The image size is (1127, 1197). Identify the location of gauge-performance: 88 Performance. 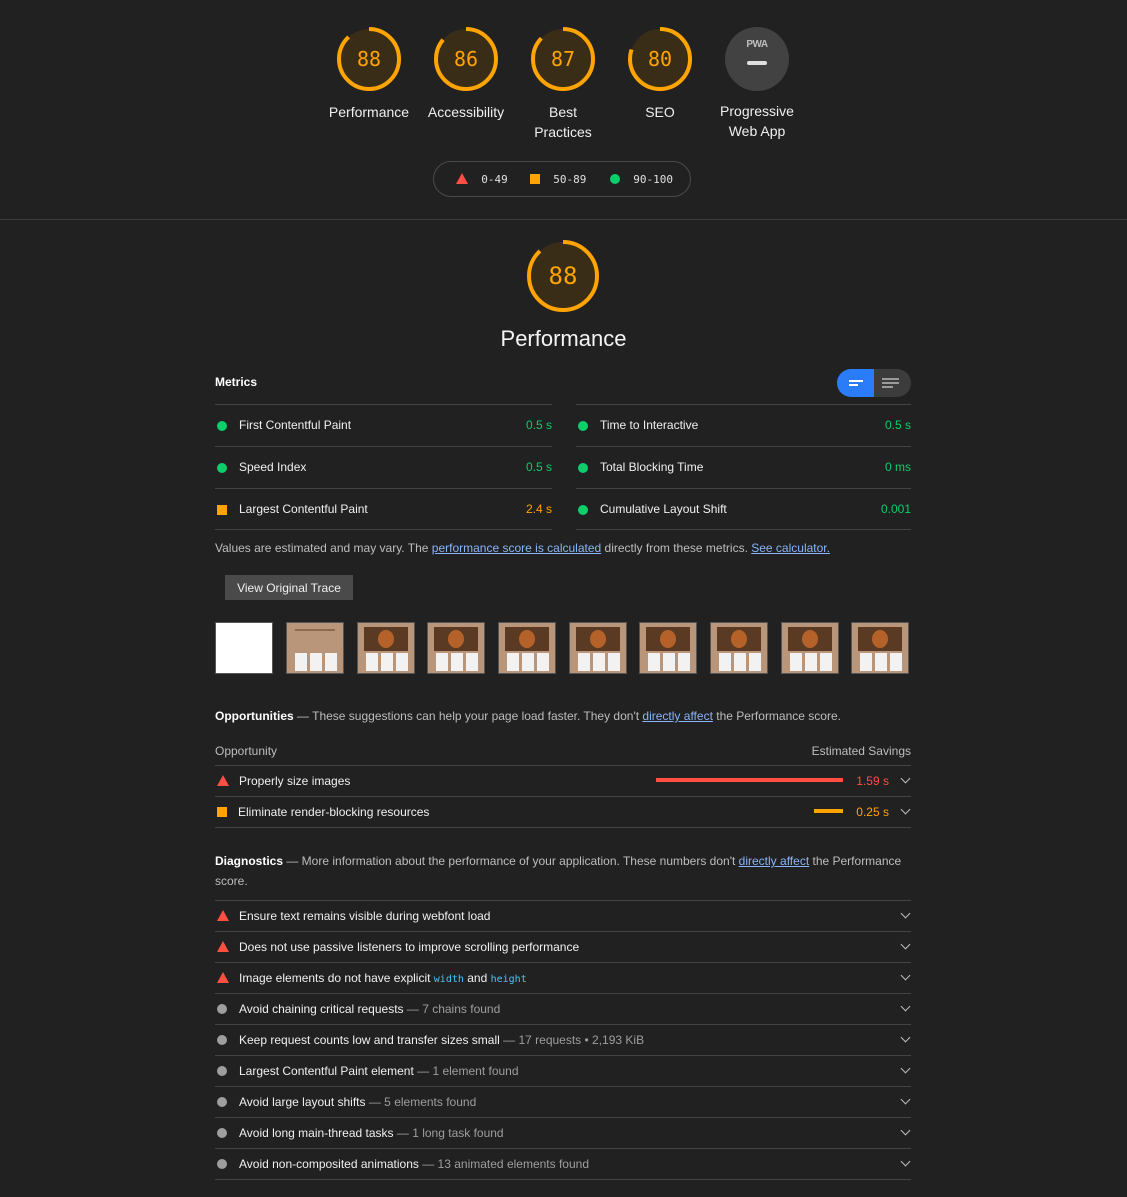
(369, 74).